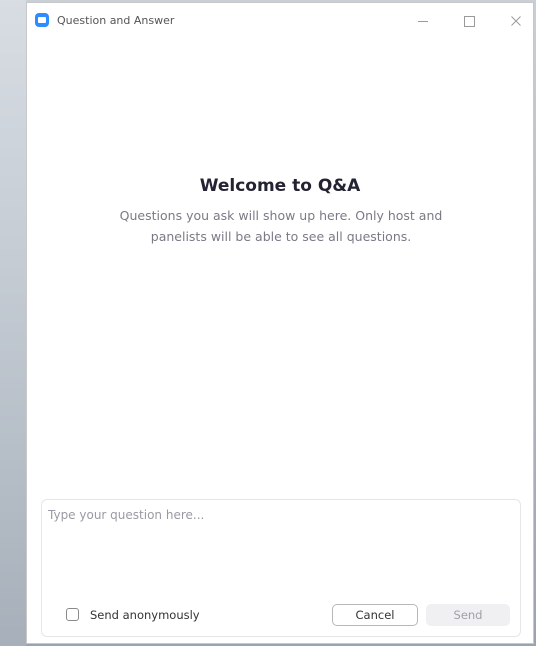 This screenshot has width=536, height=646. I want to click on send-button: Send, so click(468, 615).